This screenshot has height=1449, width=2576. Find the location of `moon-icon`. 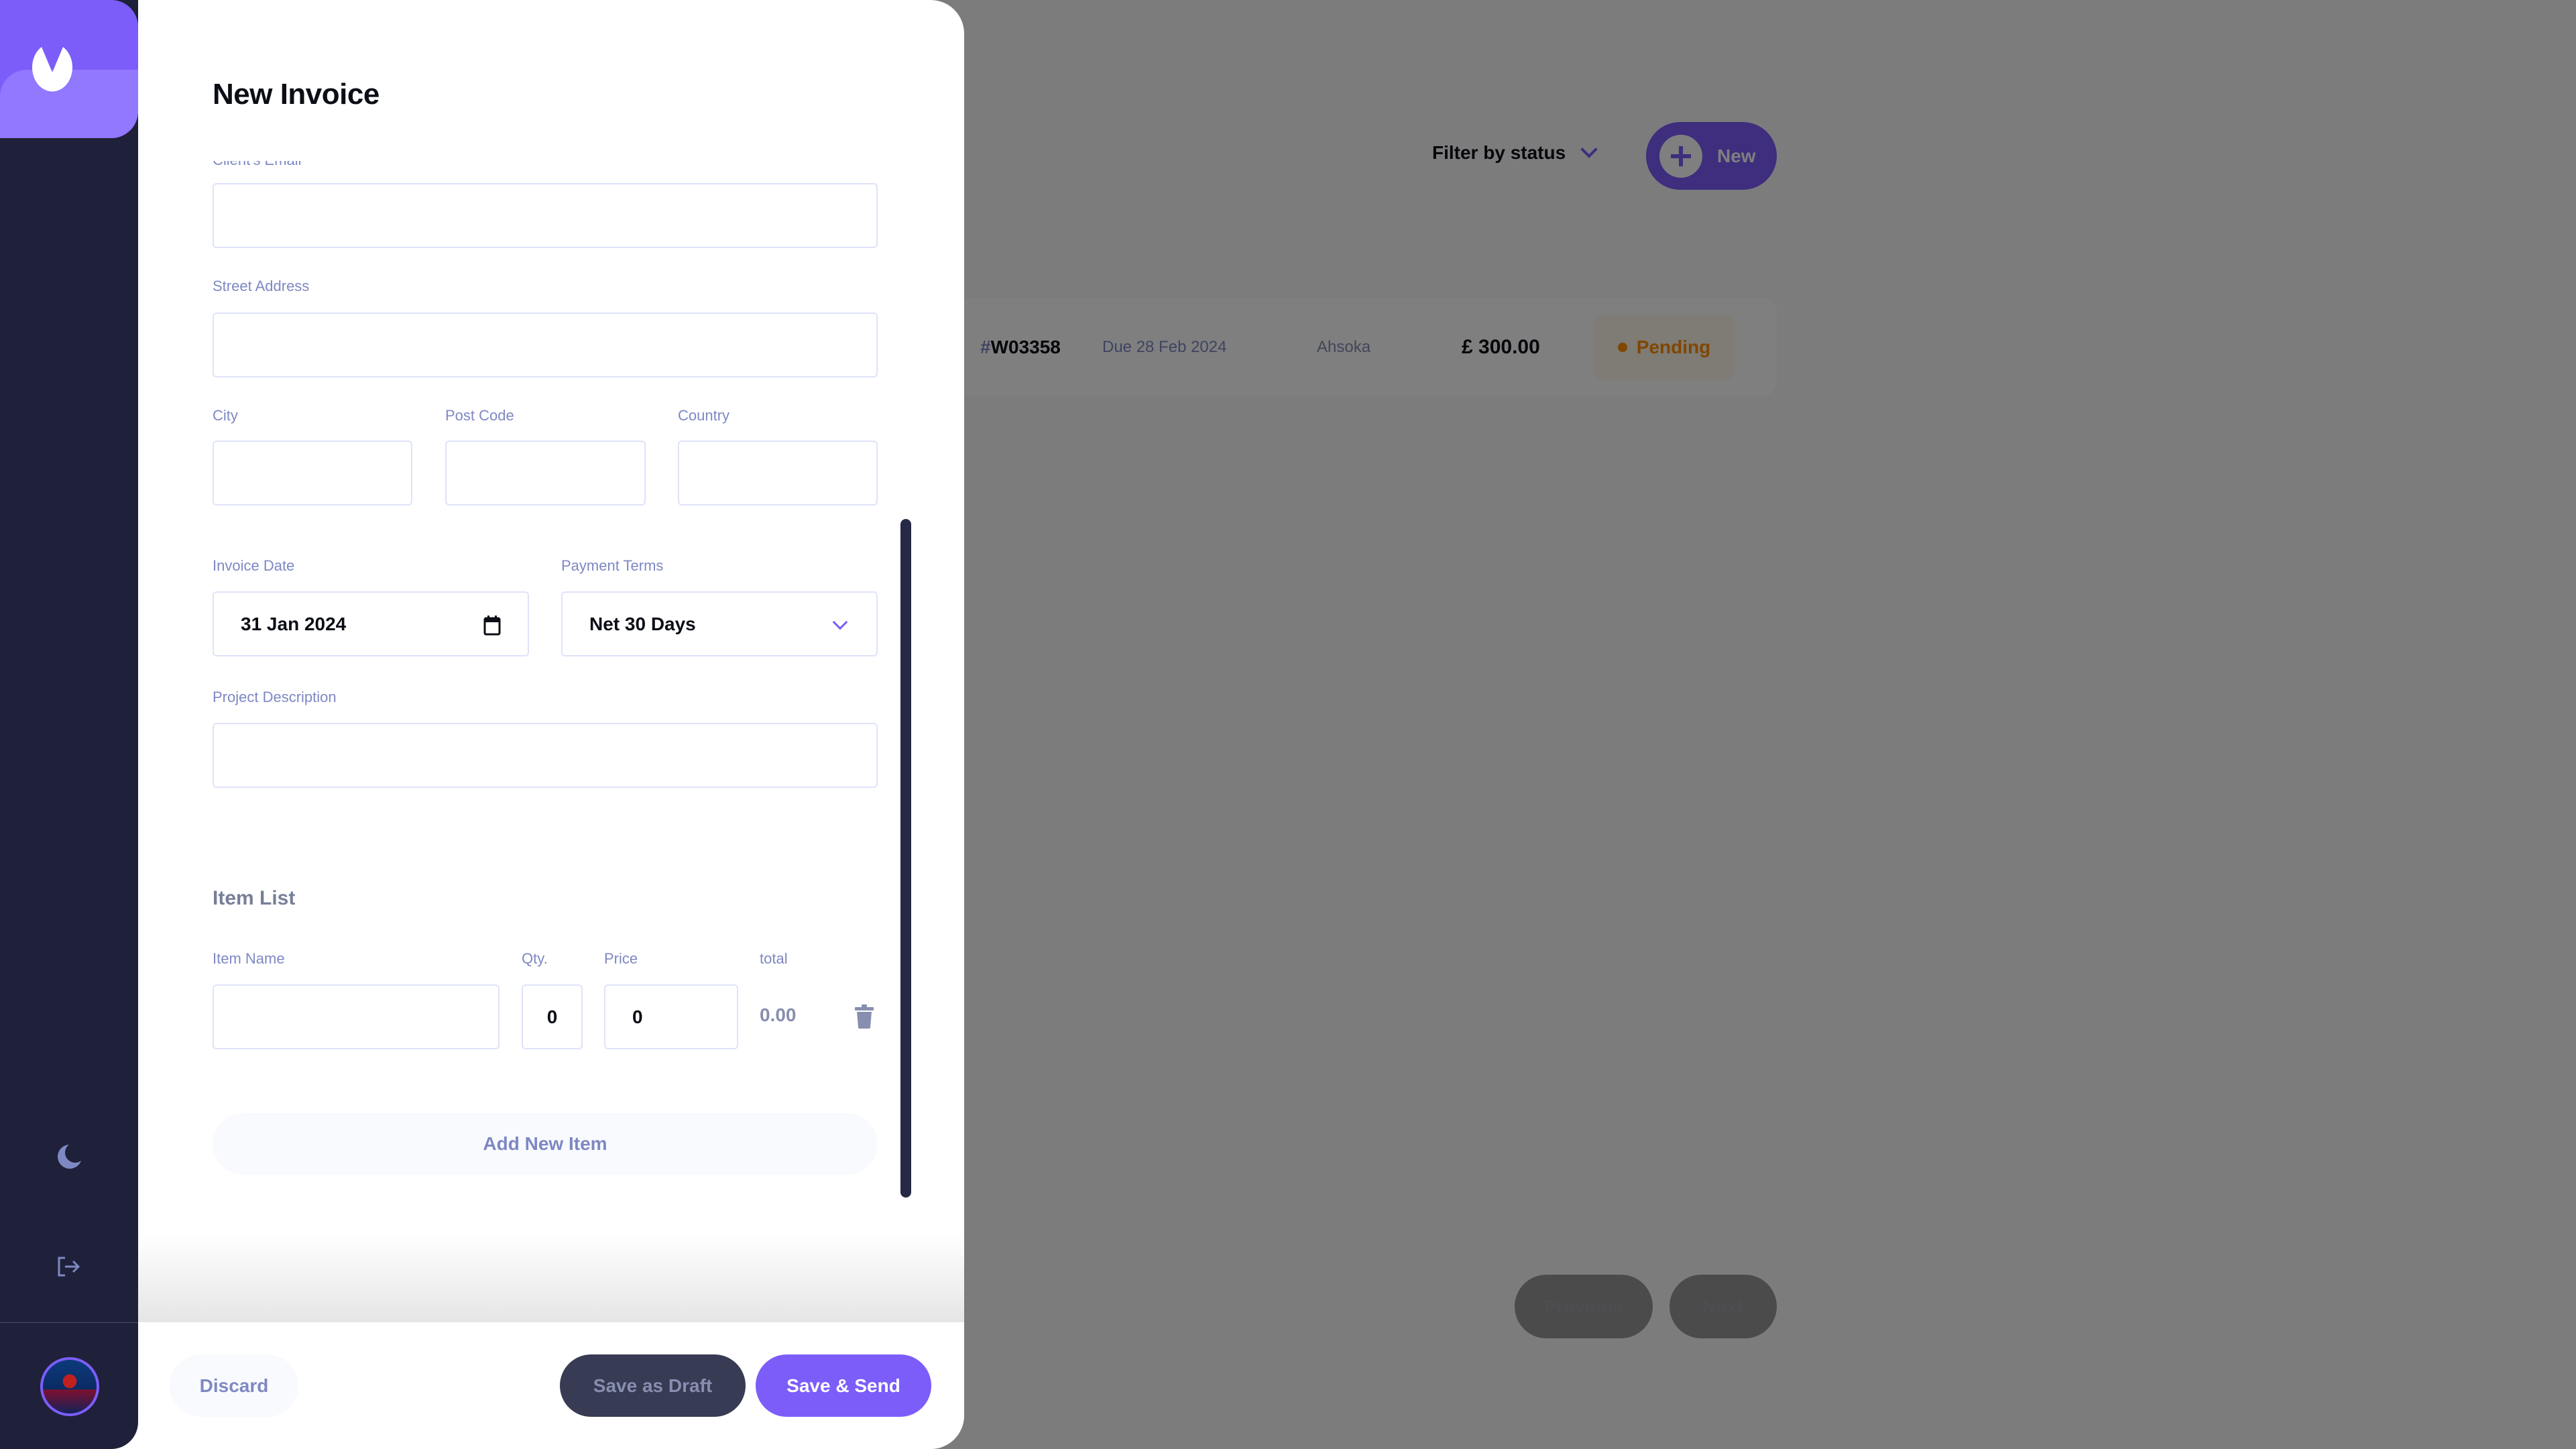

moon-icon is located at coordinates (69, 1157).